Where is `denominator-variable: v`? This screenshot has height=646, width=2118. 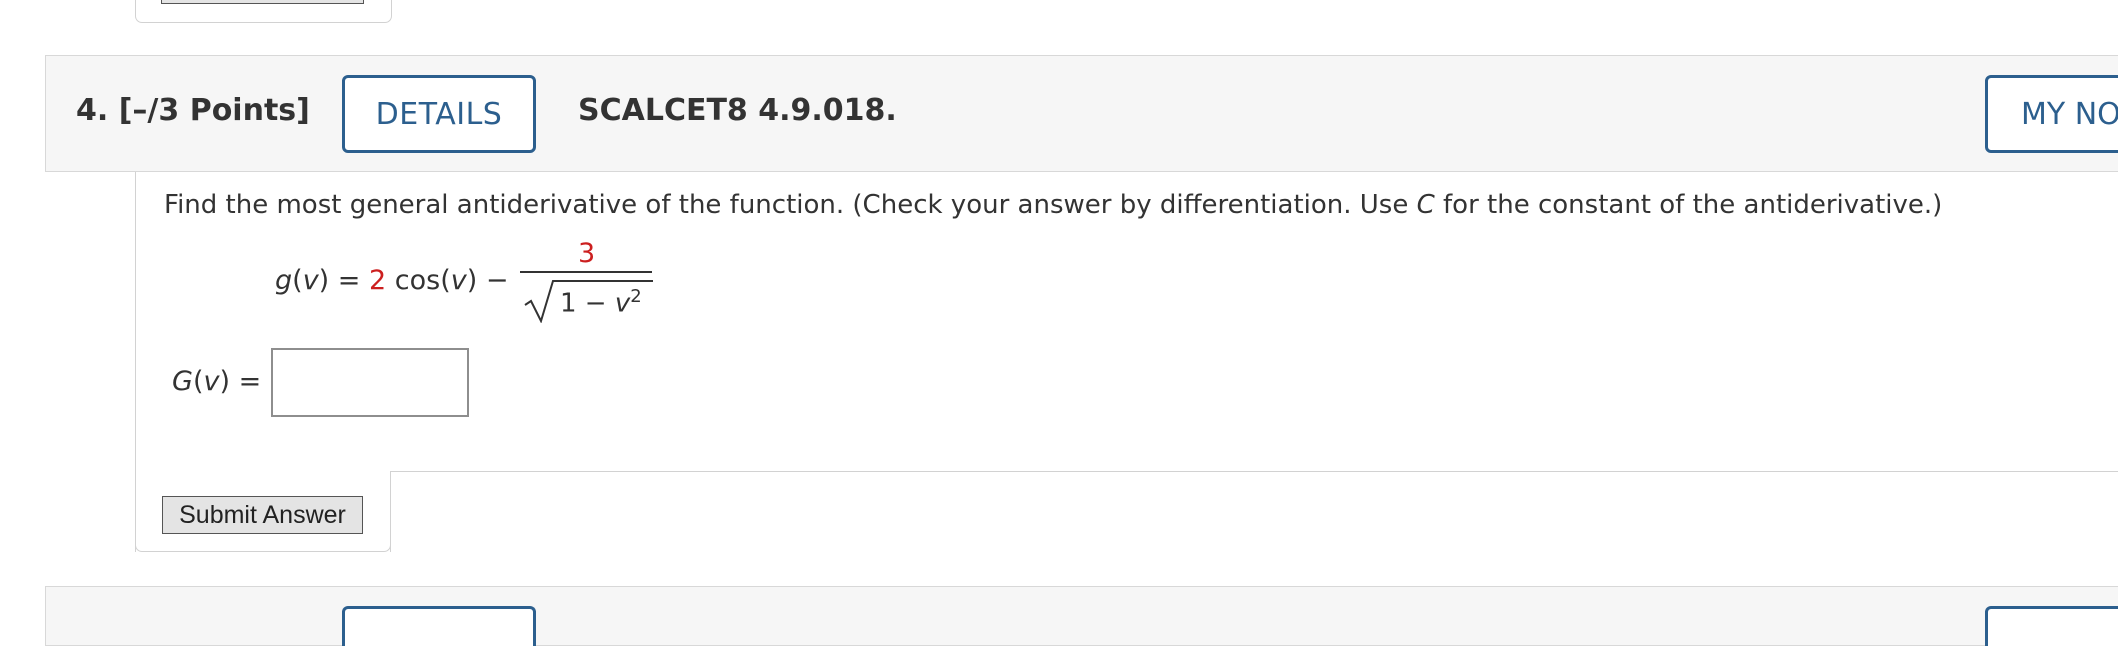 denominator-variable: v is located at coordinates (622, 303).